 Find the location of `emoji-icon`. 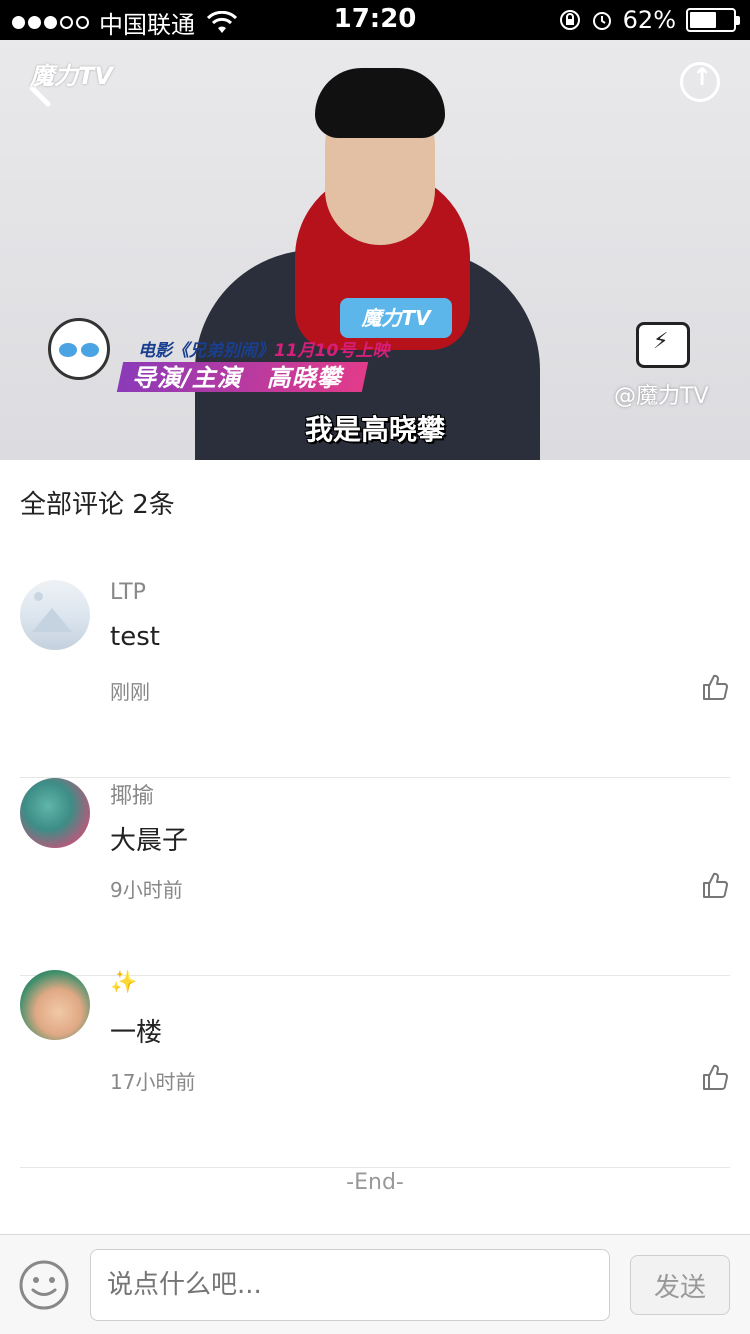

emoji-icon is located at coordinates (44, 1285).